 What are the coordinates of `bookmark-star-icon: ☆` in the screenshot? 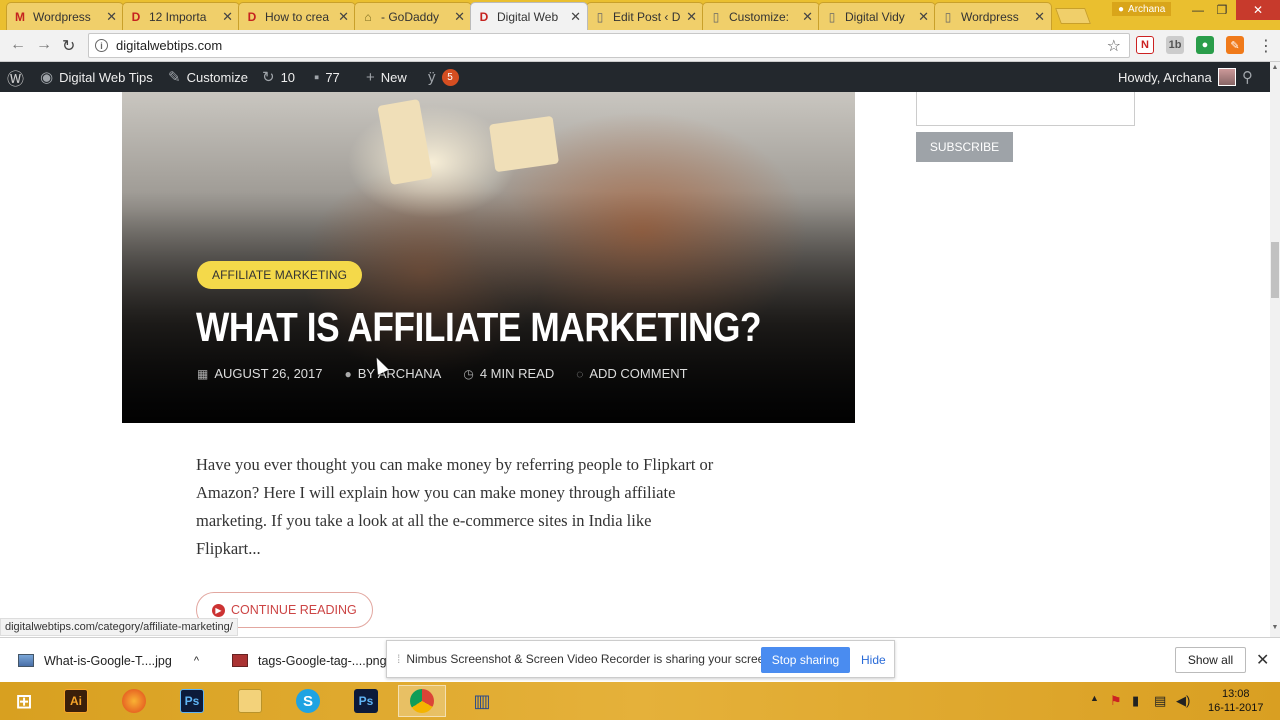 It's located at (1114, 46).